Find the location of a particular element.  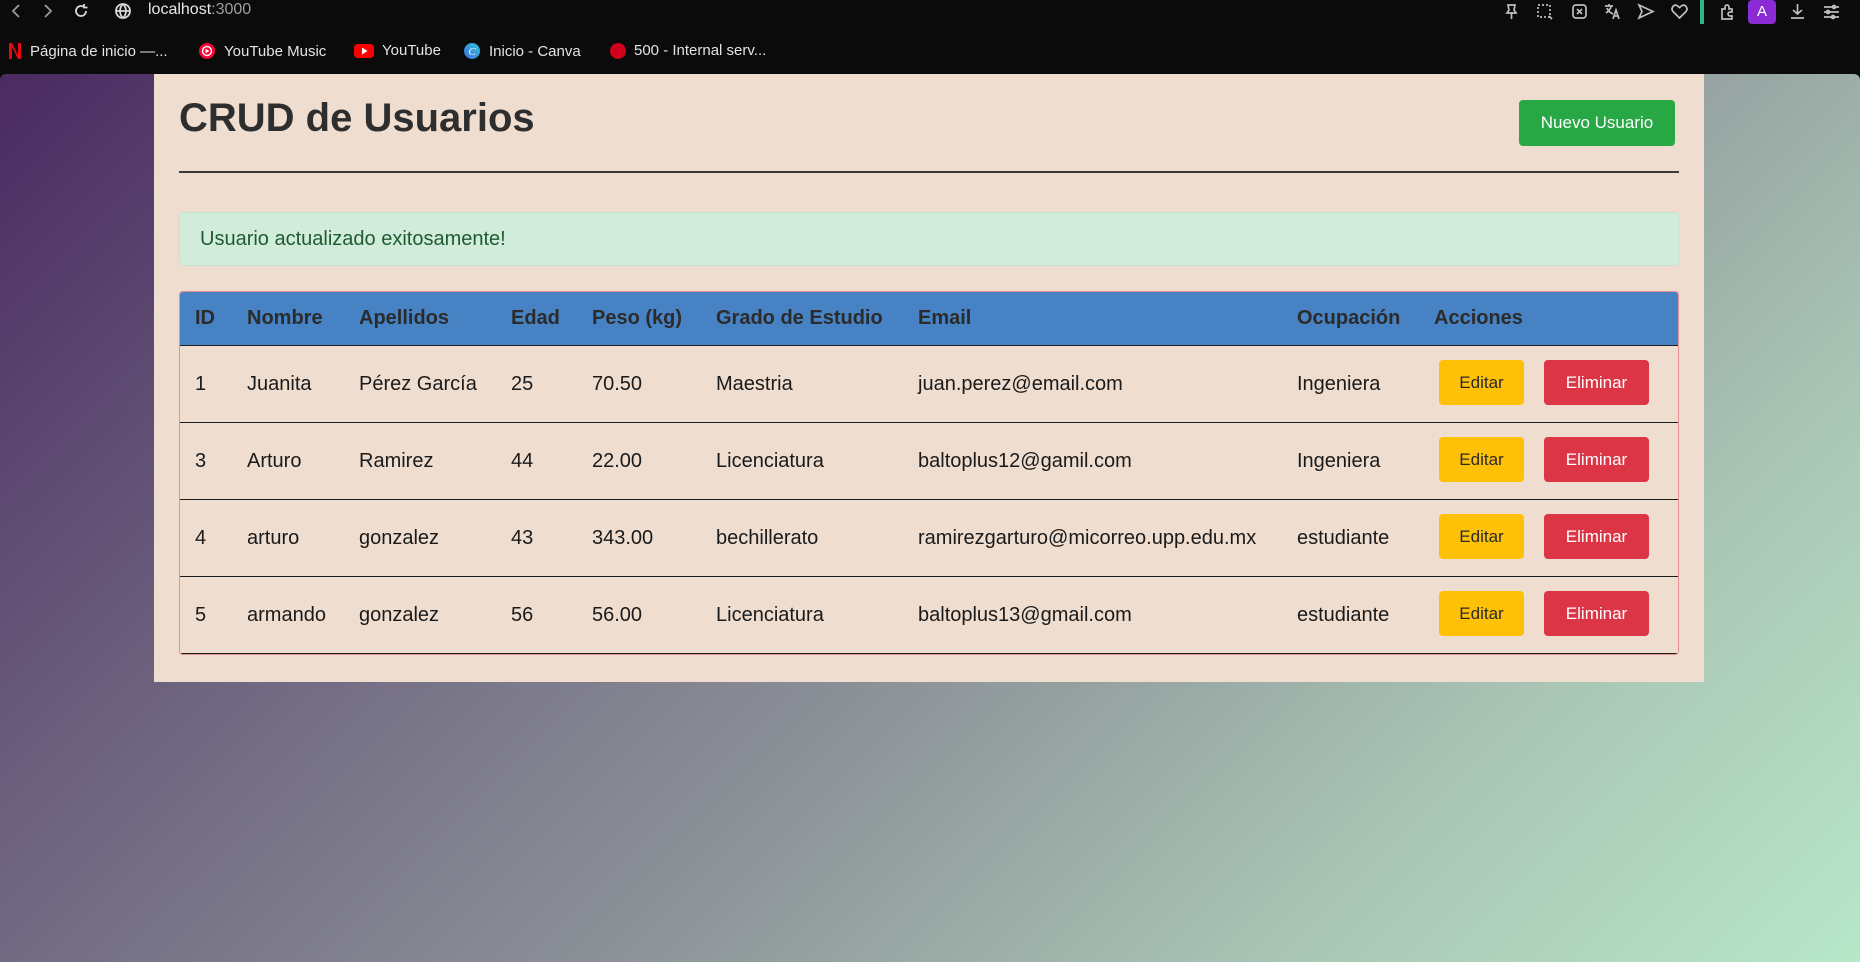

col-header-apellidos: Apellidos is located at coordinates (420, 319).